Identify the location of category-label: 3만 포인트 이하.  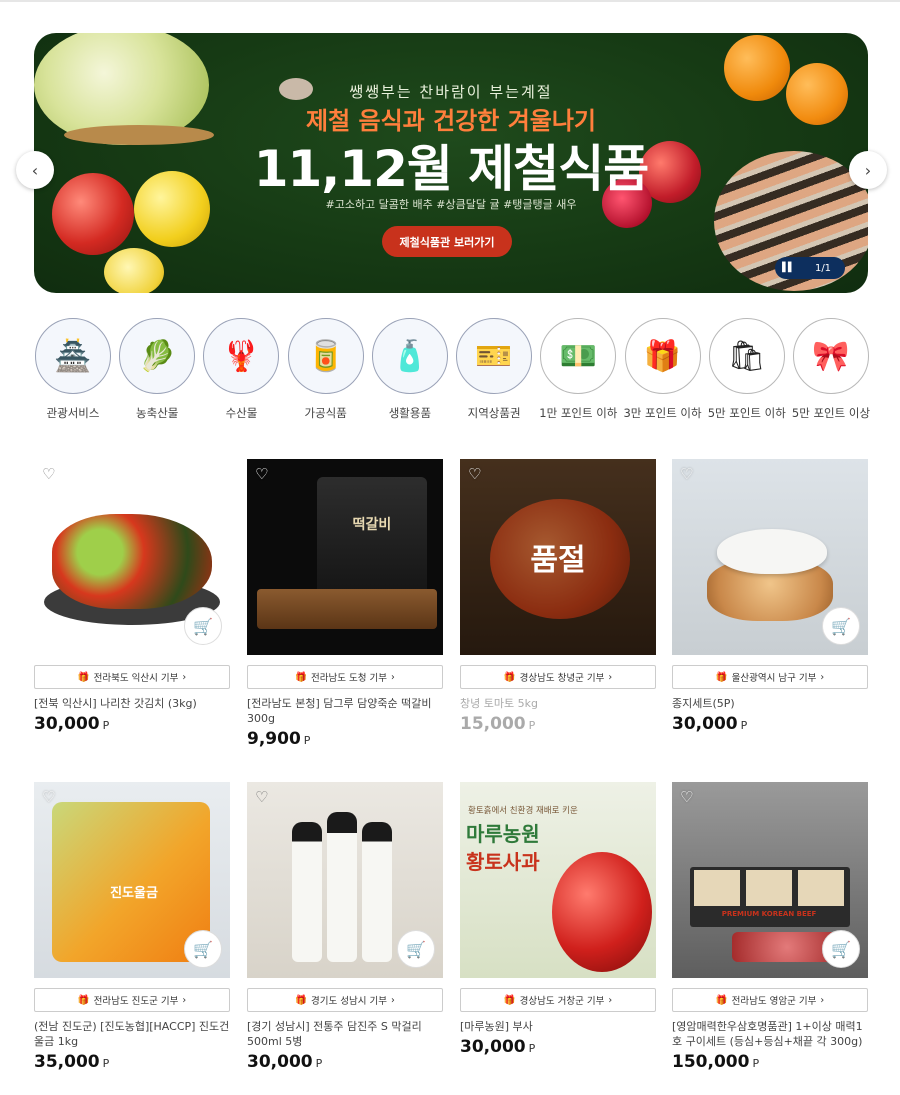
(662, 413).